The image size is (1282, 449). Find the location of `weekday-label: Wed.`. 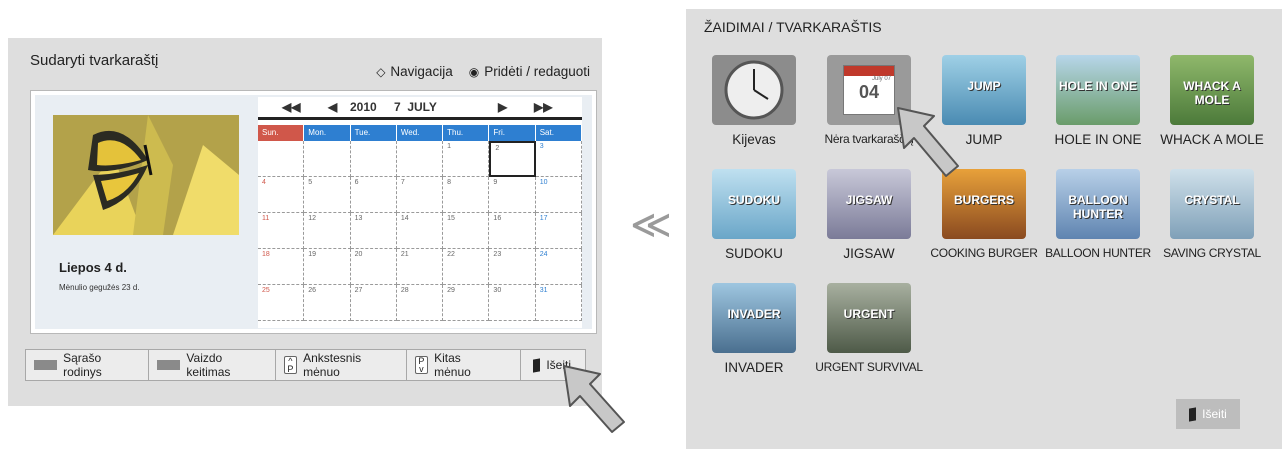

weekday-label: Wed. is located at coordinates (420, 133).